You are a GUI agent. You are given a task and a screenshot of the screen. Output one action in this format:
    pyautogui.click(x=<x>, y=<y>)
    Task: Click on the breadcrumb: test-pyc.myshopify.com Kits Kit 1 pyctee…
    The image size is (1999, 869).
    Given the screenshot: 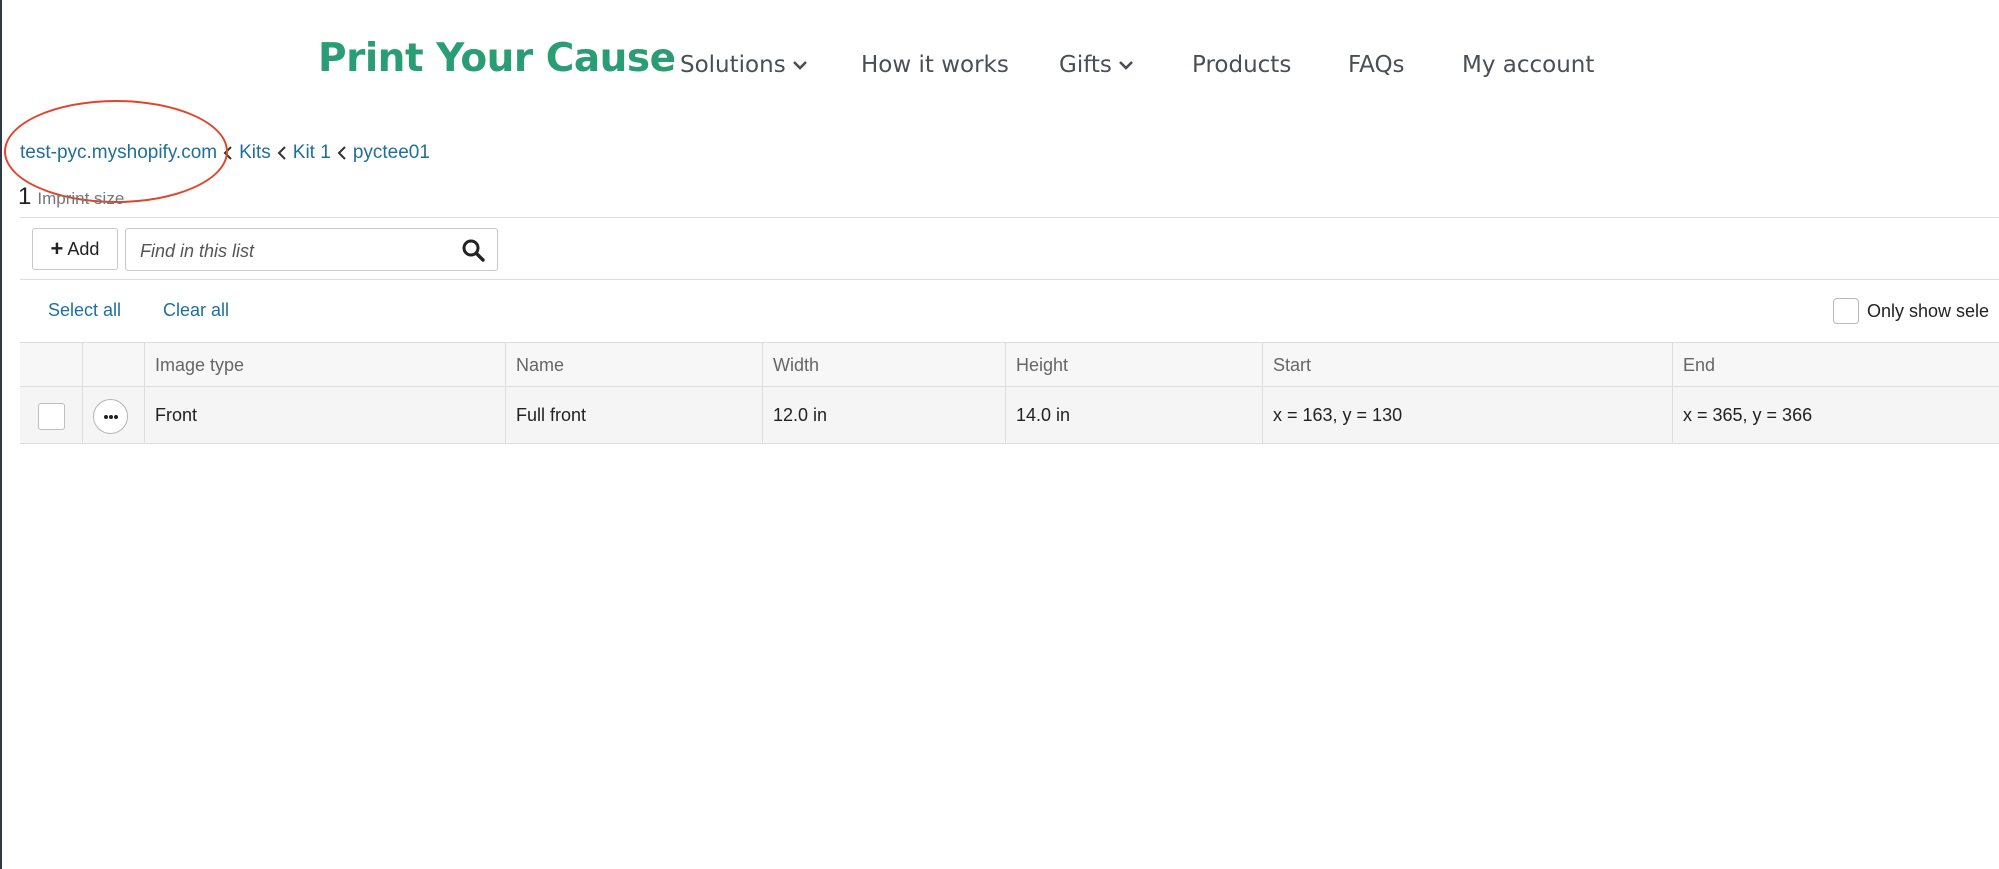 What is the action you would take?
    pyautogui.click(x=225, y=153)
    